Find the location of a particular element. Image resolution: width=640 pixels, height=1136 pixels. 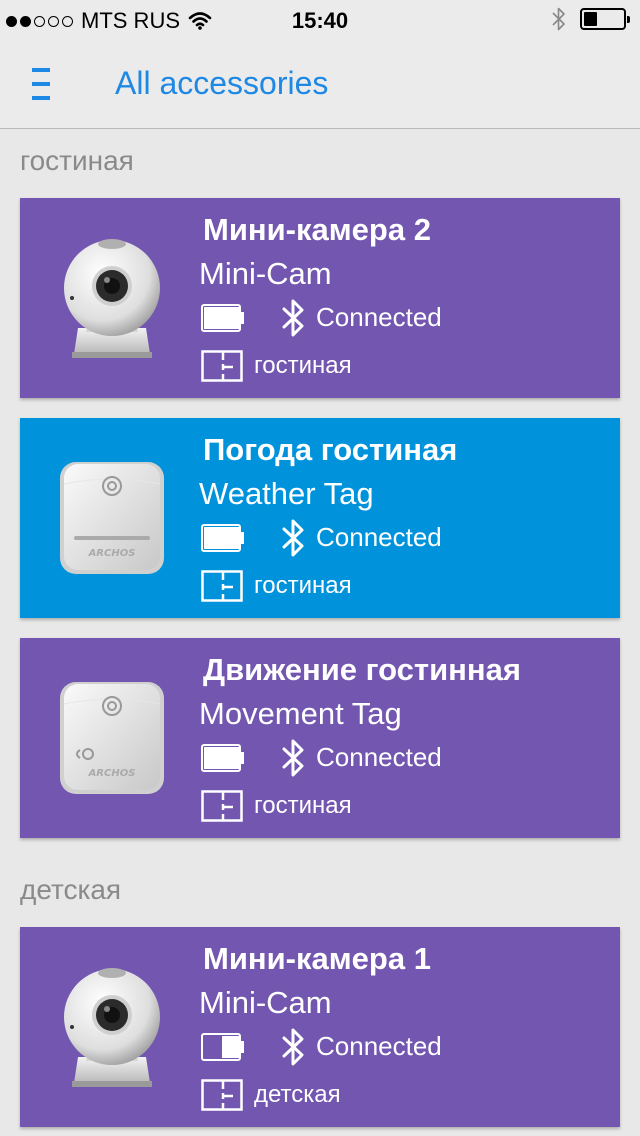

navigation-bar: All accessories is located at coordinates (320, 84).